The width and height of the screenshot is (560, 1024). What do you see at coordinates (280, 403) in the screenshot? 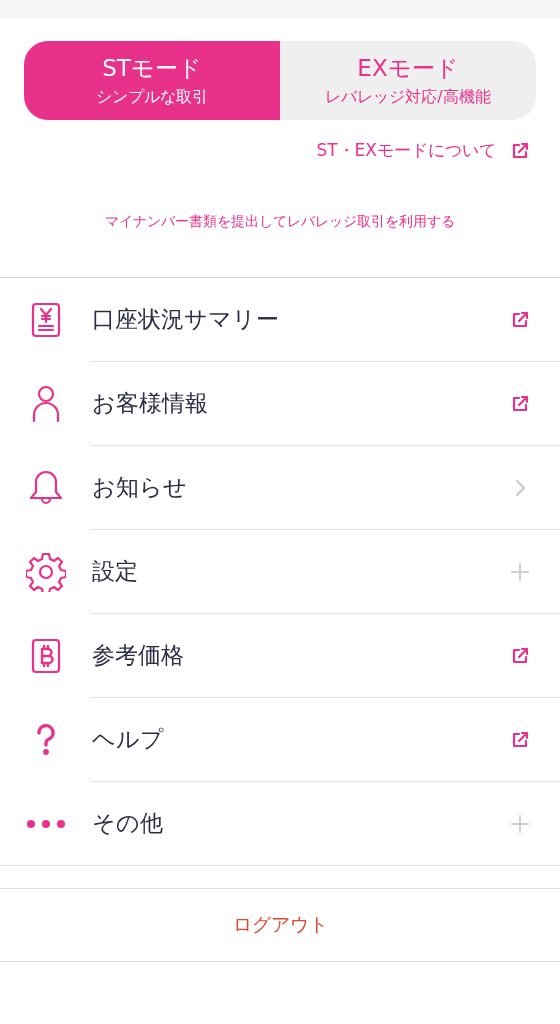
I see `menu-item: お客様情報` at bounding box center [280, 403].